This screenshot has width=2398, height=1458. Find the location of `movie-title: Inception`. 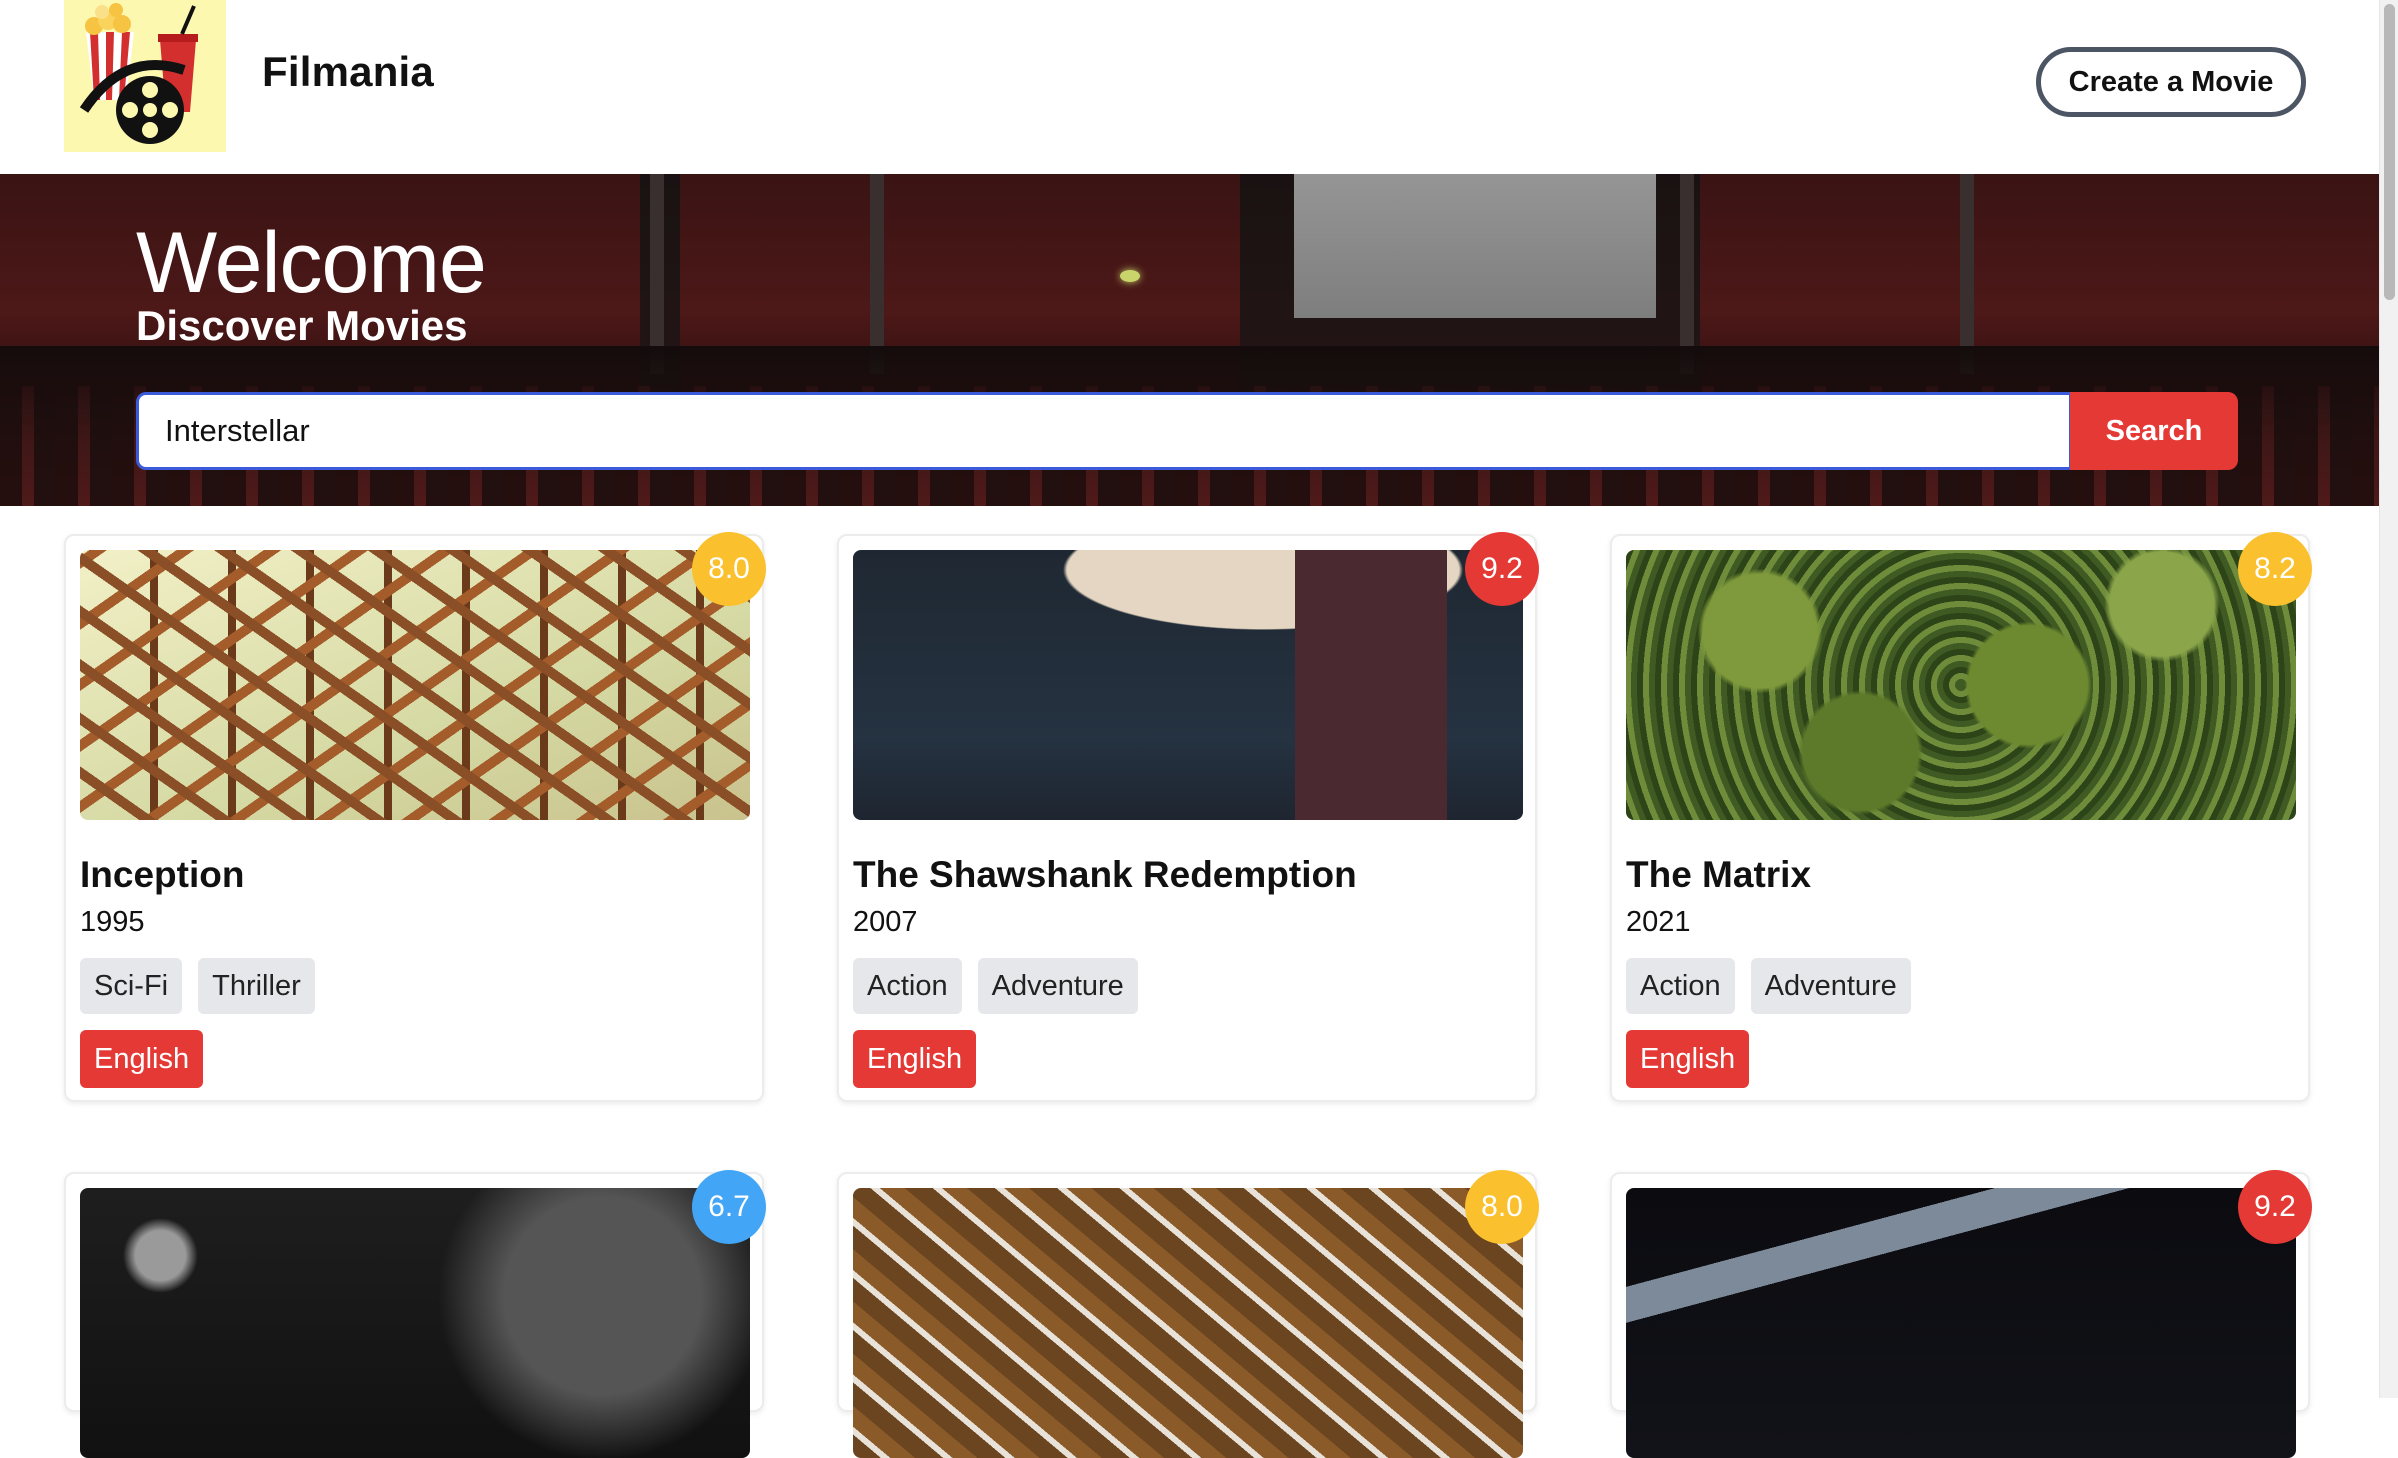

movie-title: Inception is located at coordinates (162, 875).